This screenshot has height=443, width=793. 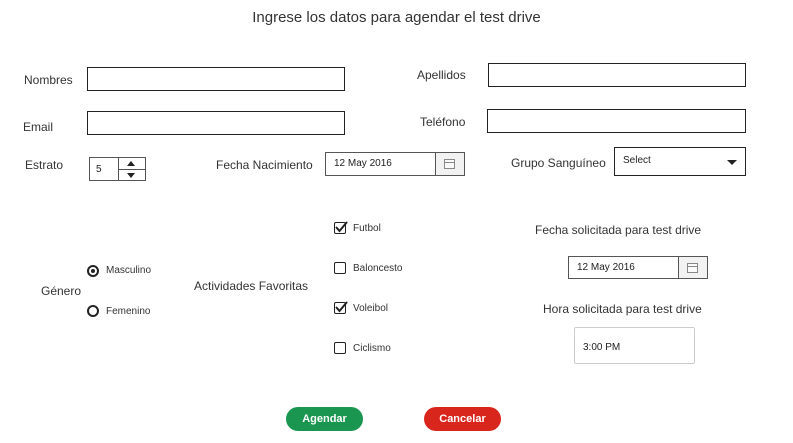 What do you see at coordinates (622, 309) in the screenshot?
I see `hora-test-drive-label: Hora solicitada para test drive` at bounding box center [622, 309].